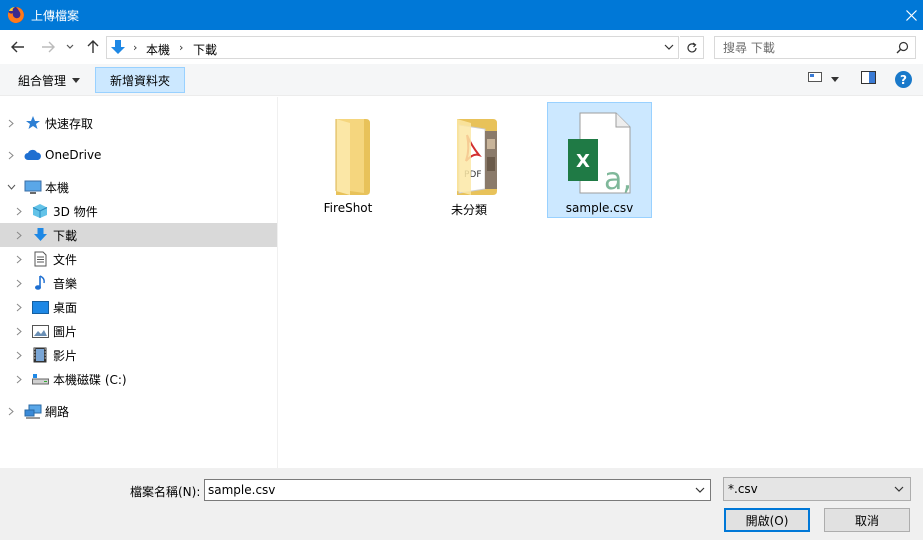 The height and width of the screenshot is (540, 923). Describe the element at coordinates (767, 520) in the screenshot. I see `open-button: 開啟(O)` at that location.